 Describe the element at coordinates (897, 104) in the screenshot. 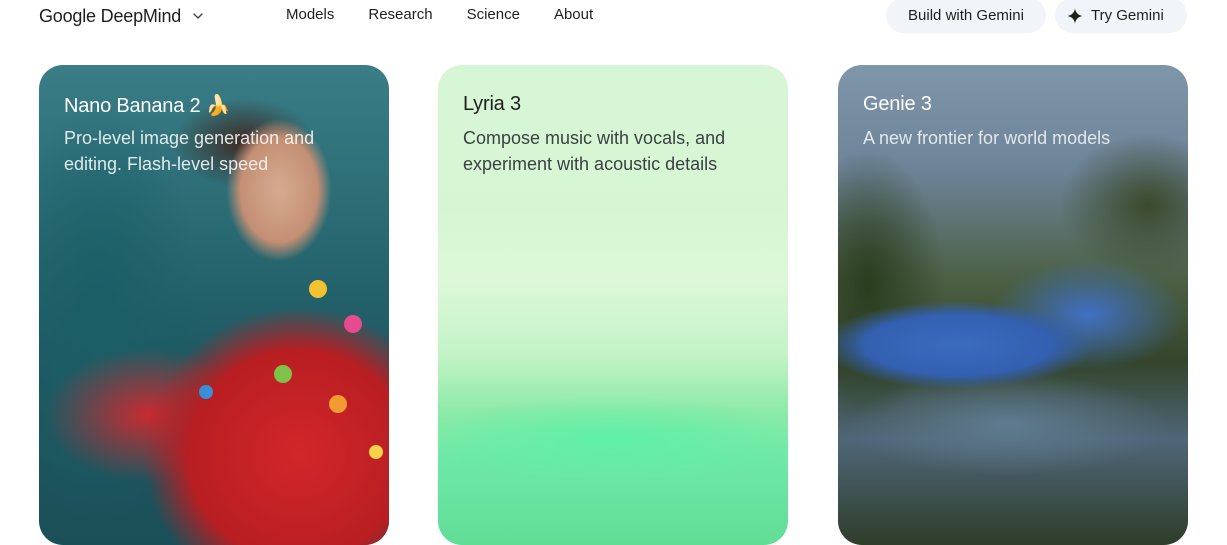

I see `card-title: Genie 3` at that location.